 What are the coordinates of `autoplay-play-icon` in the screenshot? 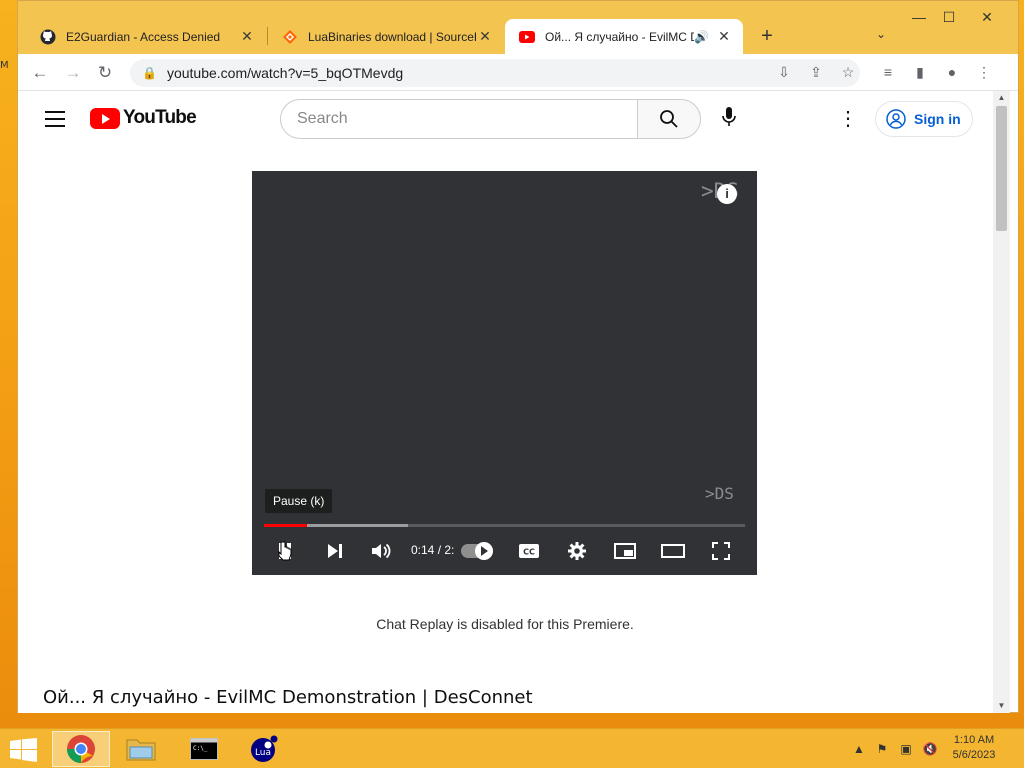 It's located at (484, 551).